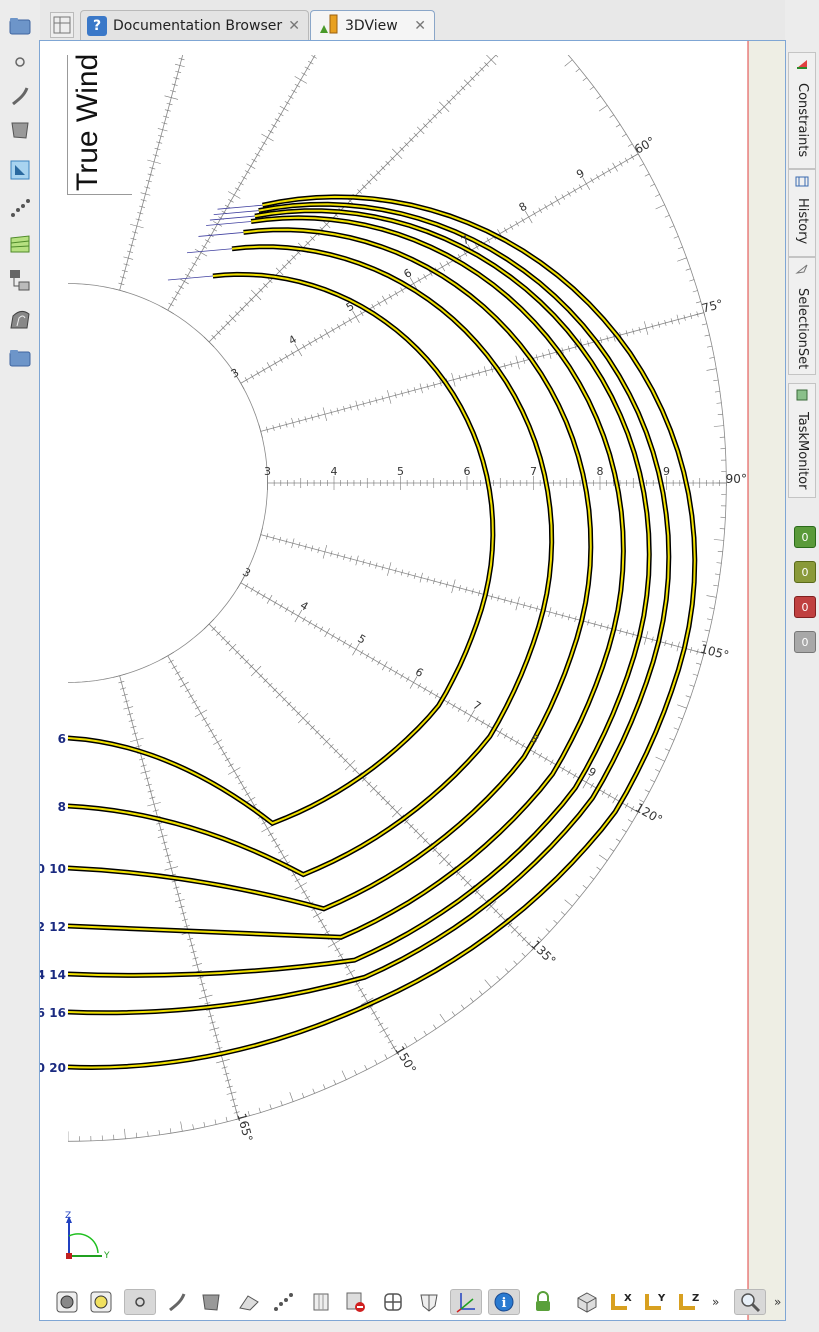 Image resolution: width=819 pixels, height=1332 pixels. What do you see at coordinates (57, 869) in the screenshot?
I see `curve-label: 10` at bounding box center [57, 869].